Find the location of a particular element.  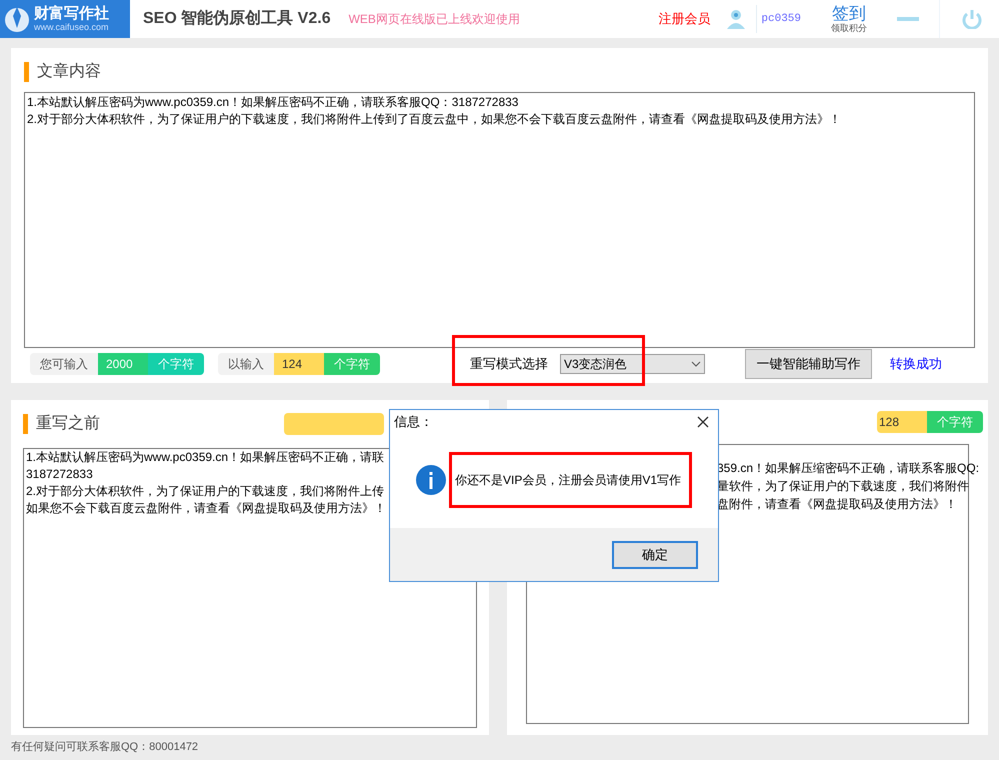

mode-label: 重写模式选择 is located at coordinates (509, 364).